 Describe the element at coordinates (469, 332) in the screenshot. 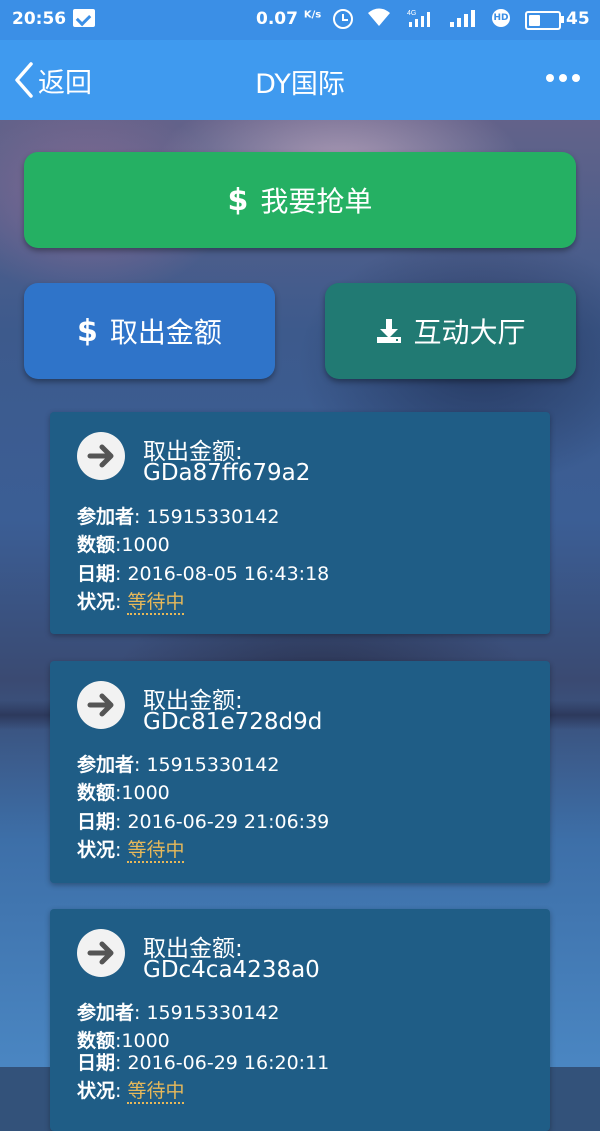

I see `interactive-hall-label: 互动大厅` at that location.